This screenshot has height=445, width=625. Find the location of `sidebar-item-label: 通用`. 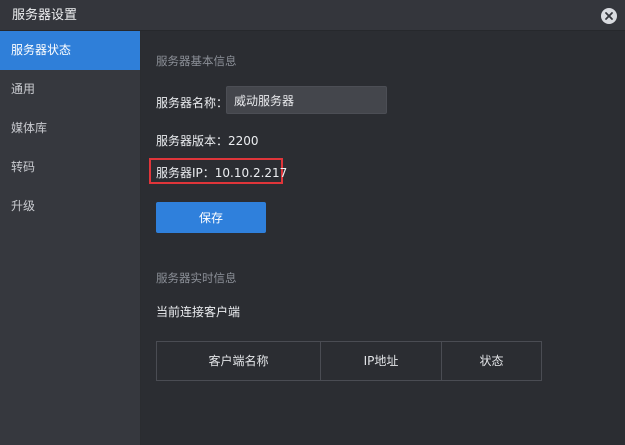

sidebar-item-label: 通用 is located at coordinates (23, 89).